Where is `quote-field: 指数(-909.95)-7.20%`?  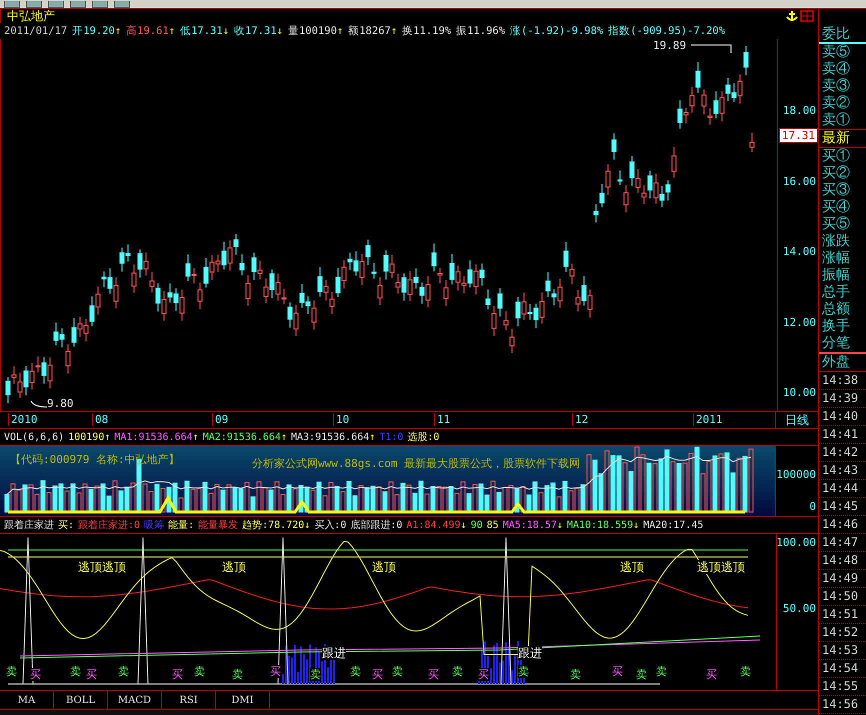 quote-field: 指数(-909.95)-7.20% is located at coordinates (667, 31).